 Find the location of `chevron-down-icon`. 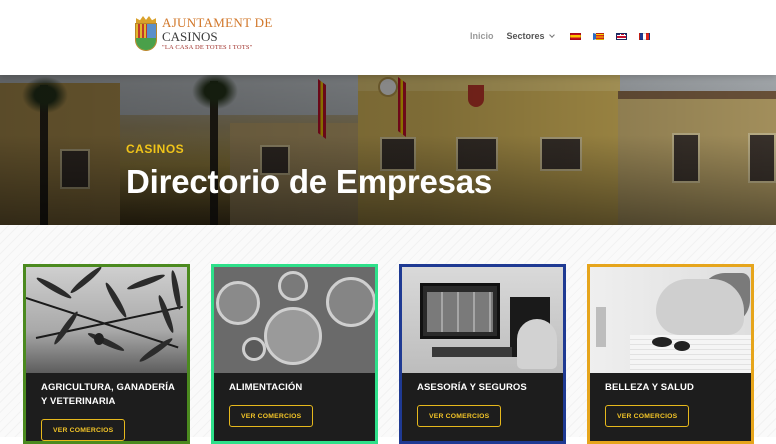

chevron-down-icon is located at coordinates (551, 34).